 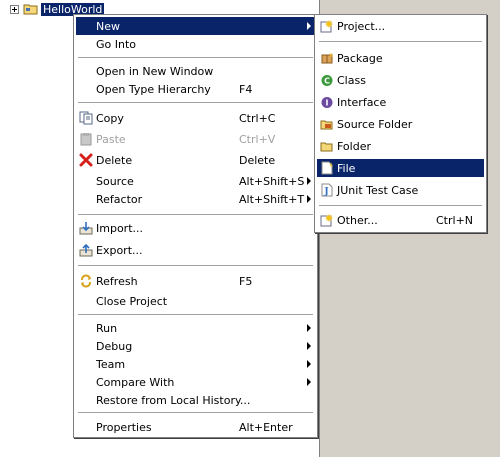 What do you see at coordinates (327, 26) in the screenshot?
I see `new-project-icon` at bounding box center [327, 26].